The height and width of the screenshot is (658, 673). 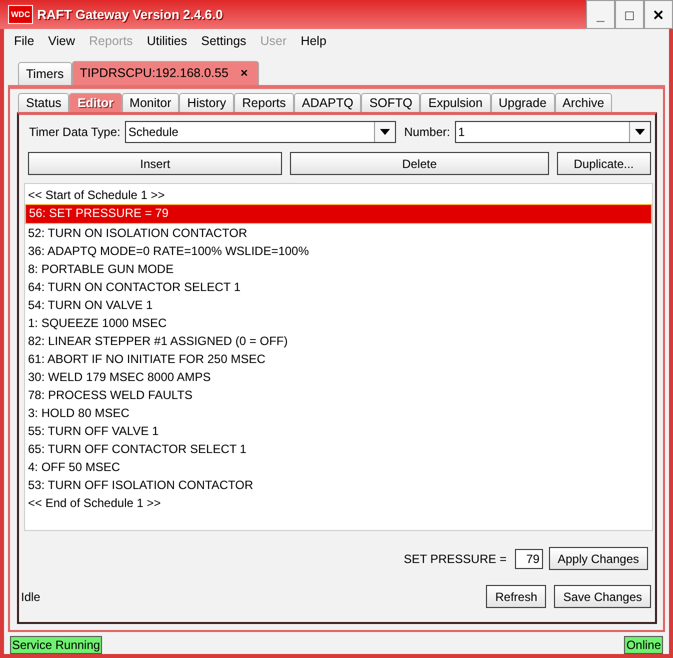 I want to click on schedule-step: 82: LINEAR STEPPER #1 ASSIGNED (0 = OFF), so click(x=338, y=341).